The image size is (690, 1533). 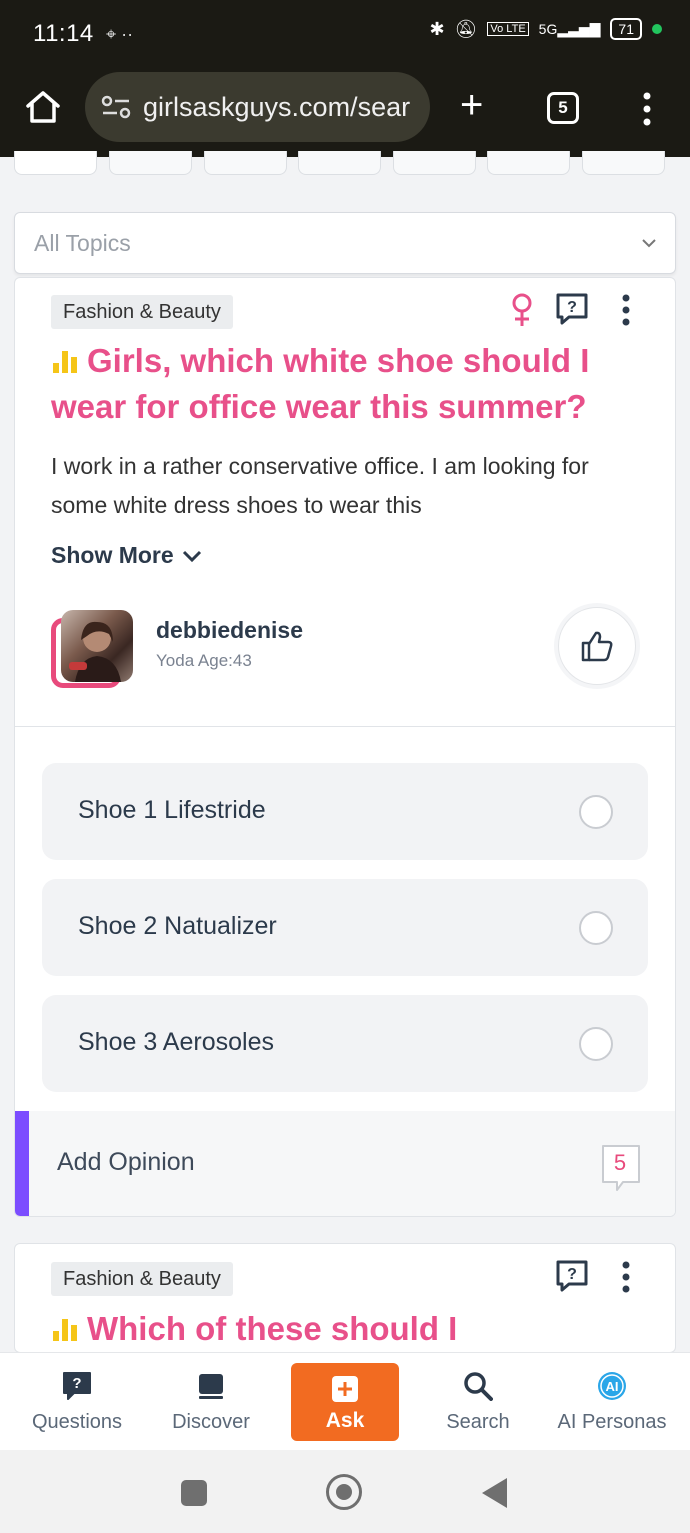 What do you see at coordinates (345, 1043) in the screenshot?
I see `poll-option: Shoe 3 Aerosoles` at bounding box center [345, 1043].